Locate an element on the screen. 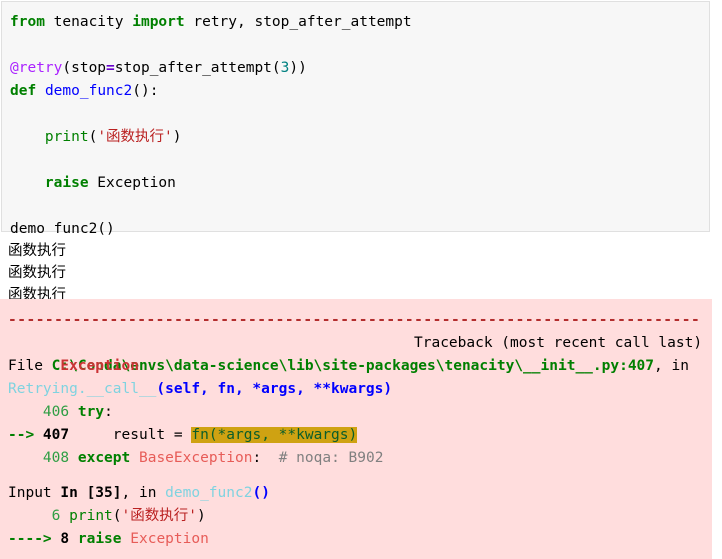 The width and height of the screenshot is (722, 559). code-token: retry, stop_after_attempt is located at coordinates (298, 22).